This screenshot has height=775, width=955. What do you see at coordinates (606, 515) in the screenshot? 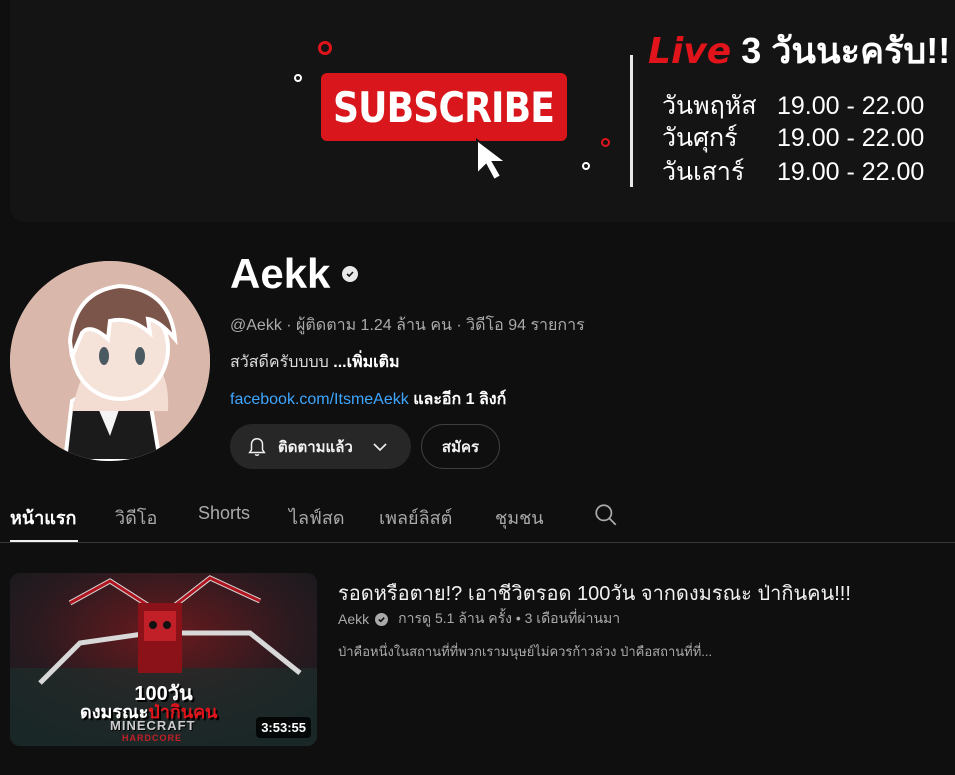
I see `search-icon` at bounding box center [606, 515].